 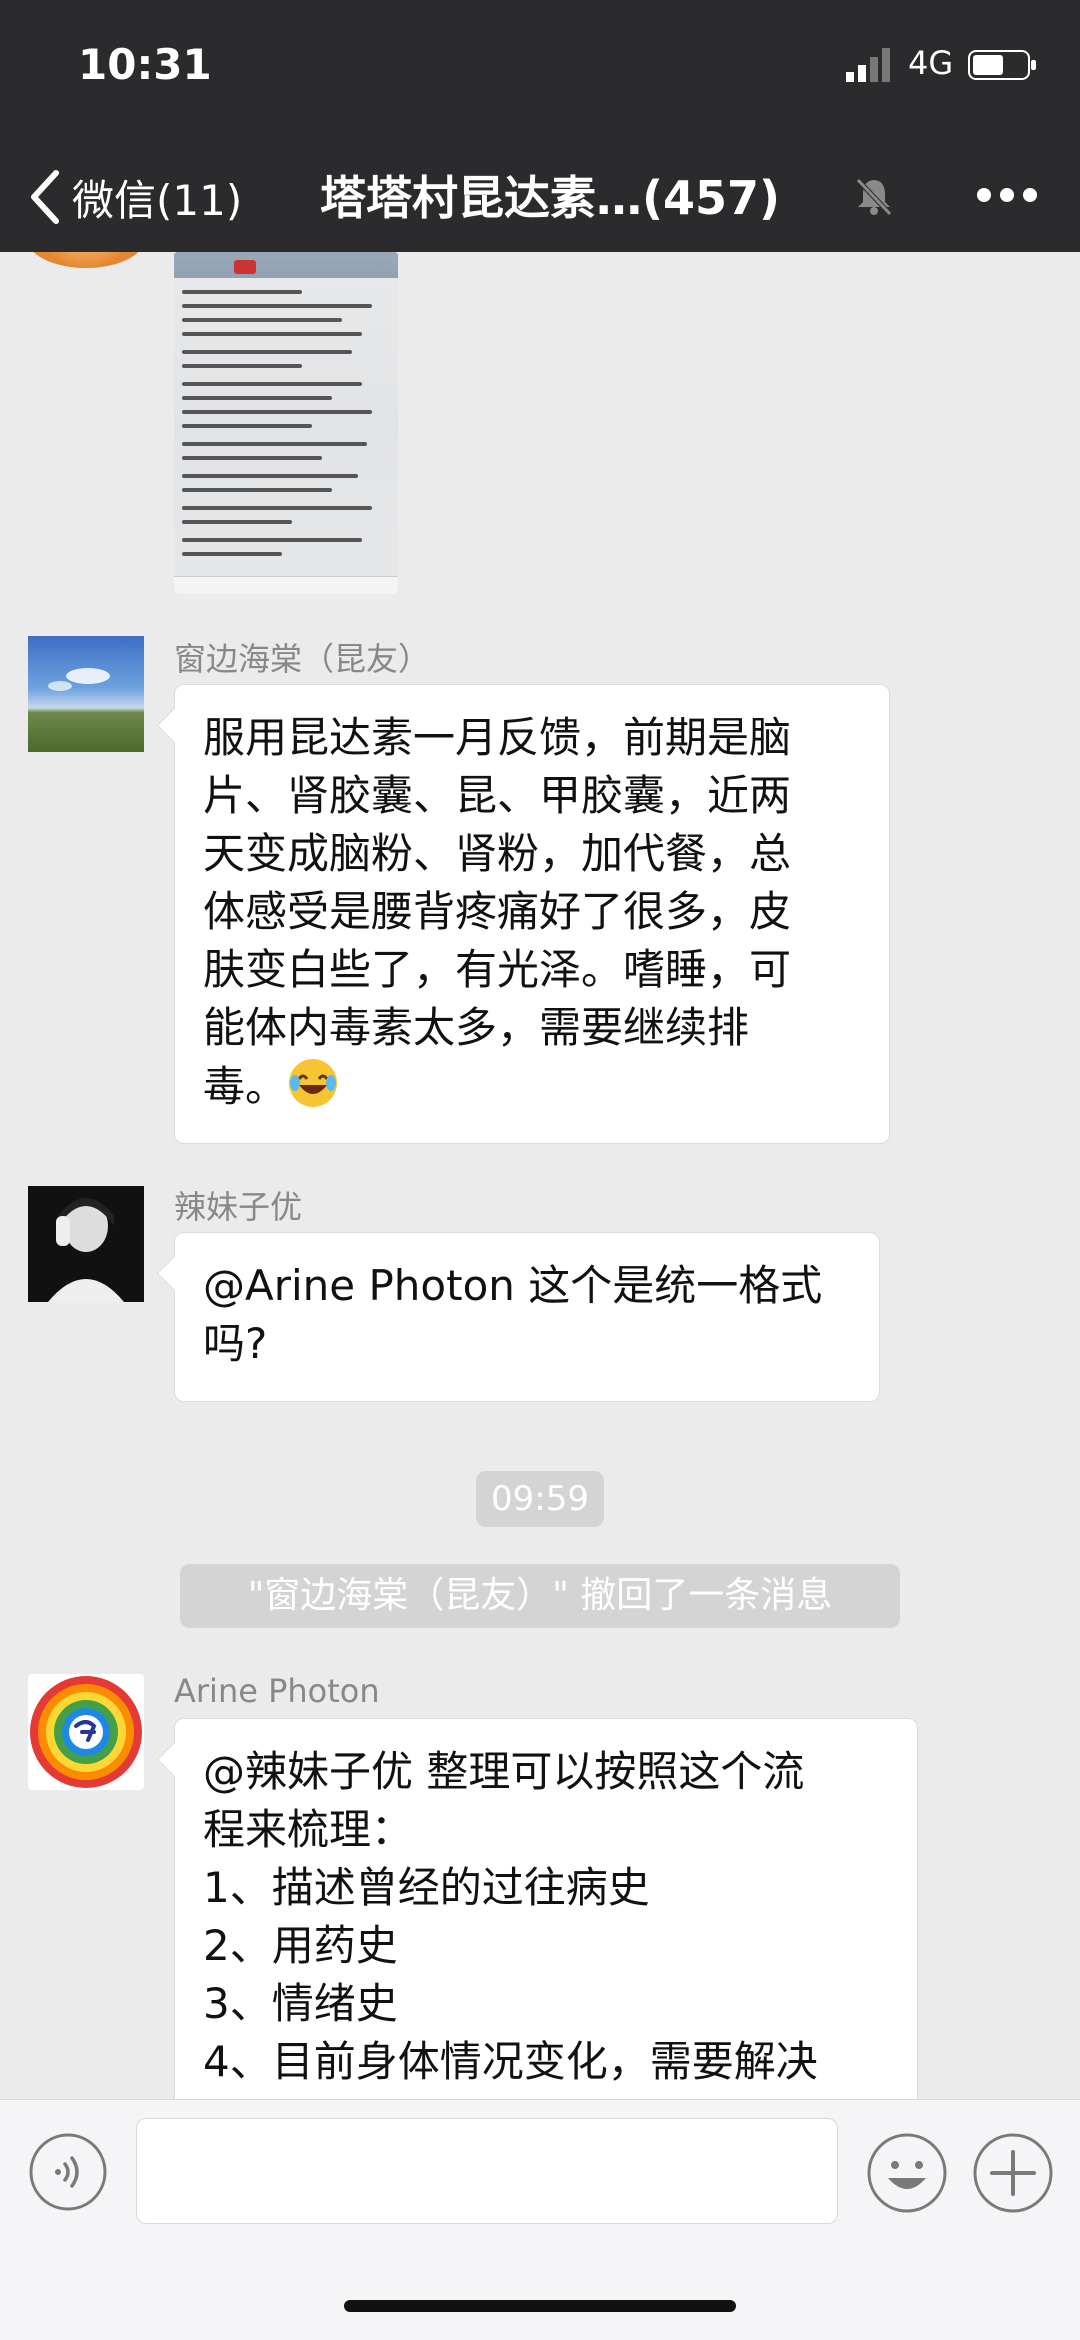 I want to click on sender-name: 辣妹子优, so click(x=238, y=1207).